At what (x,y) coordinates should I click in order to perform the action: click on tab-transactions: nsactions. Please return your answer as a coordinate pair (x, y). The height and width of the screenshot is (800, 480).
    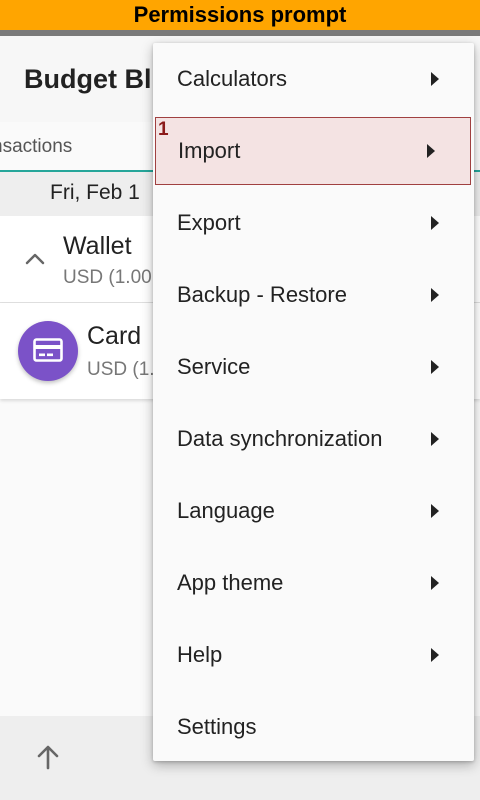
    Looking at the image, I should click on (36, 147).